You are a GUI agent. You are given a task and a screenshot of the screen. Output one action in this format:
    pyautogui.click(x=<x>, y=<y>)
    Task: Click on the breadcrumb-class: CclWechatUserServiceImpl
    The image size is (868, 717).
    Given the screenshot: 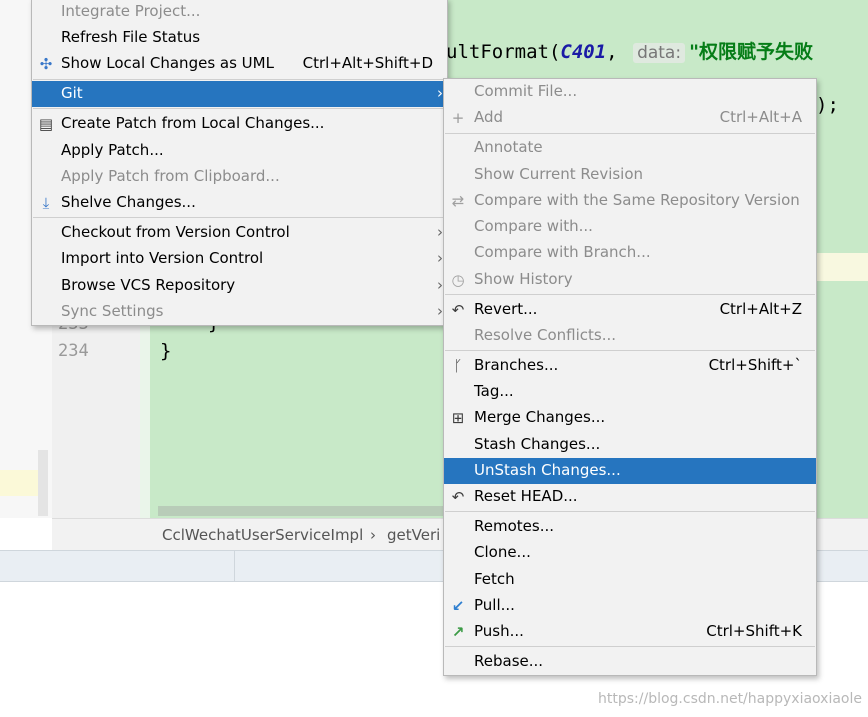 What is the action you would take?
    pyautogui.click(x=262, y=535)
    